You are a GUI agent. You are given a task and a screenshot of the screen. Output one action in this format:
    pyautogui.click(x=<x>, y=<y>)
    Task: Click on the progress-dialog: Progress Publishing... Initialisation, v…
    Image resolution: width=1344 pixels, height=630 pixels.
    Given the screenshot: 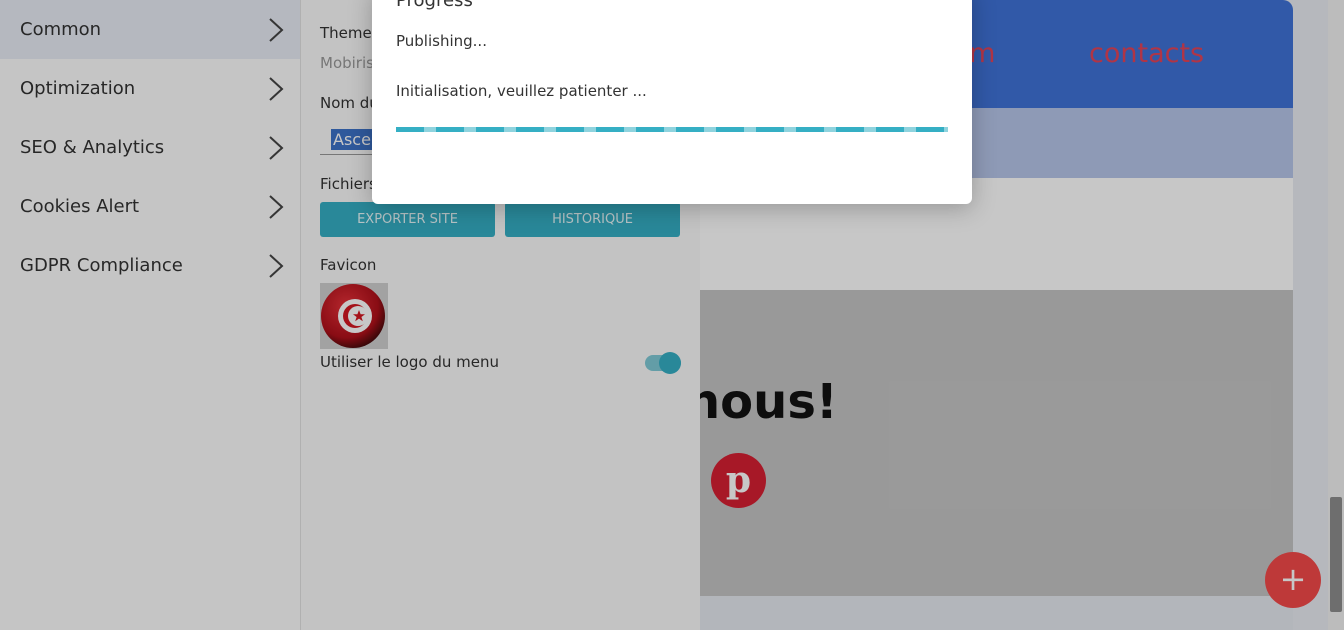 What is the action you would take?
    pyautogui.click(x=672, y=102)
    